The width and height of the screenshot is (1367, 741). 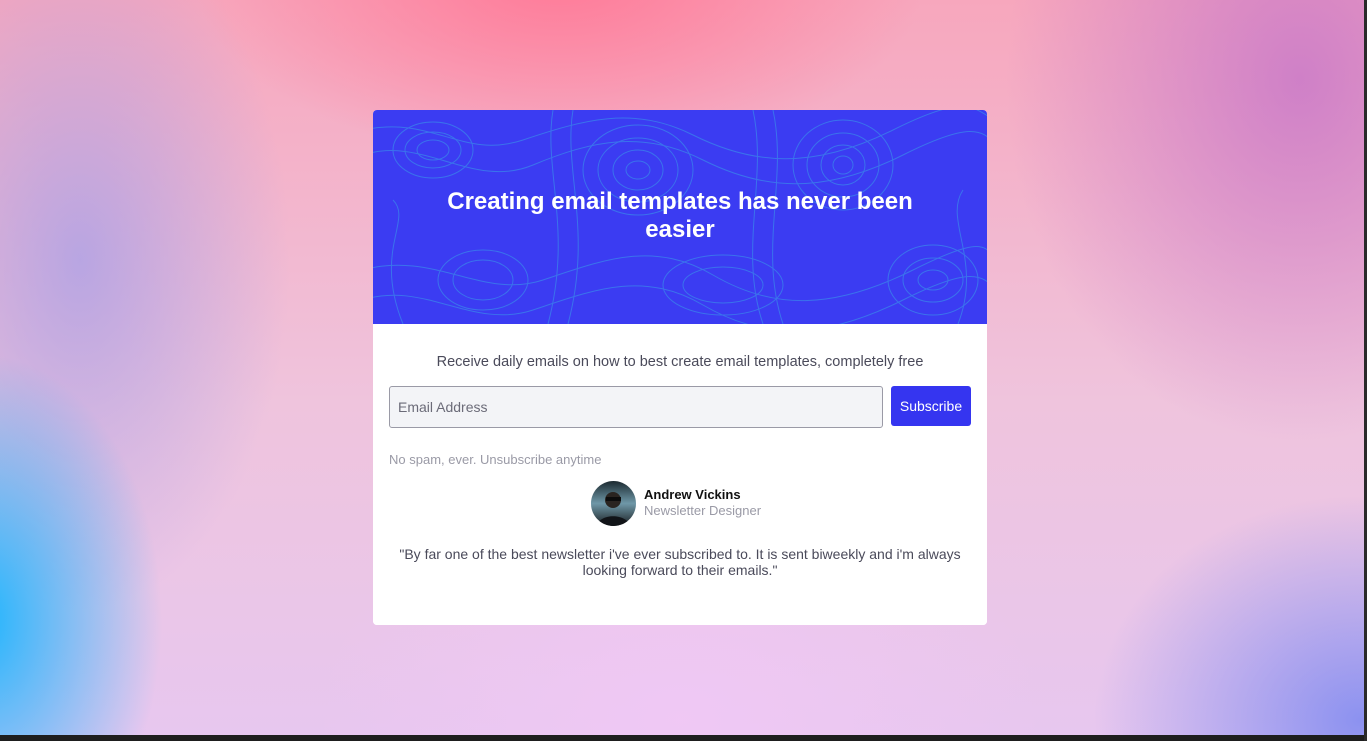 What do you see at coordinates (931, 406) in the screenshot?
I see `subscribe-button: Subscribe` at bounding box center [931, 406].